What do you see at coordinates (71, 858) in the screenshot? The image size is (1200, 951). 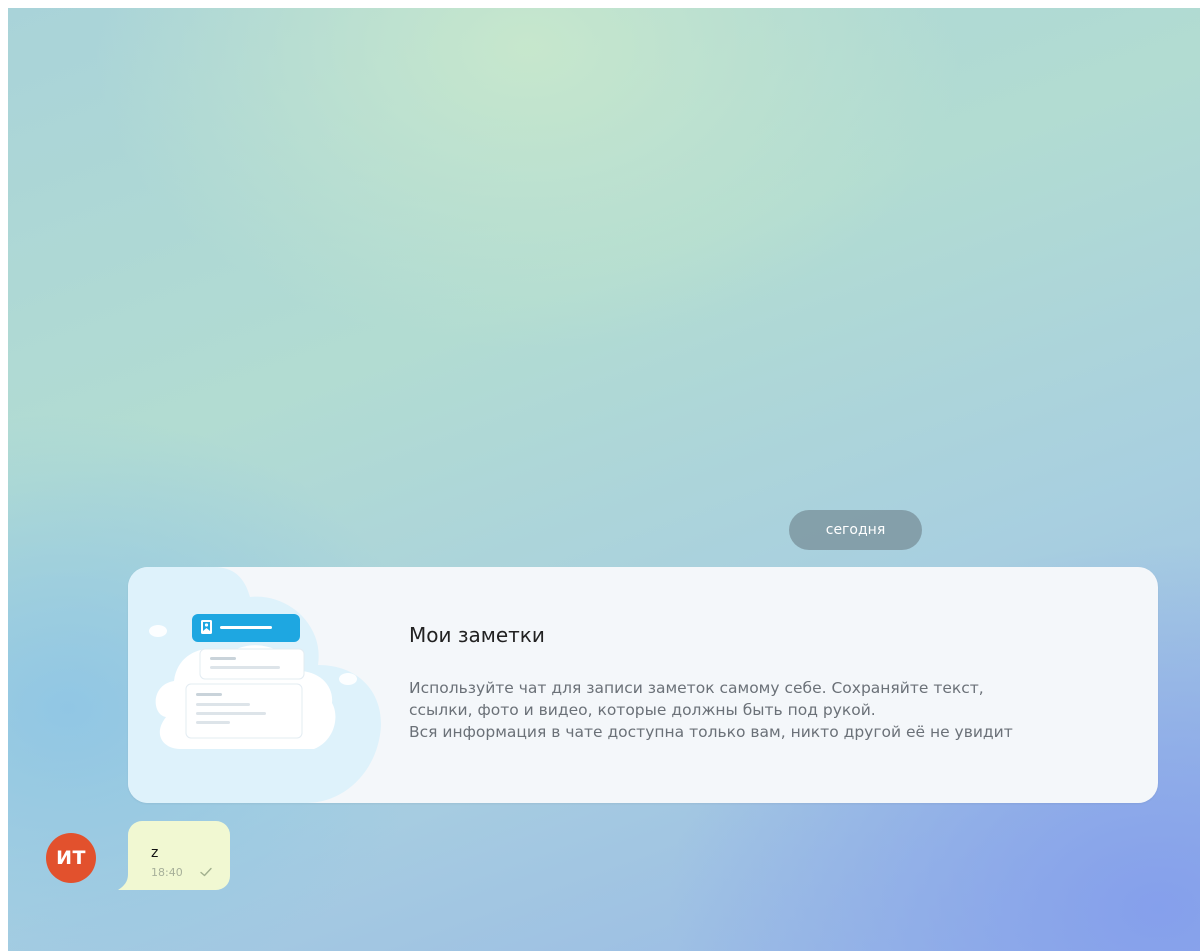 I see `avatar: ИТ` at bounding box center [71, 858].